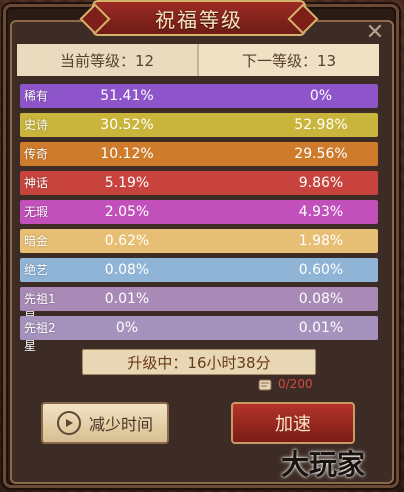  I want to click on rarity-row: 暗金 0.62% 1.98%, so click(199, 241).